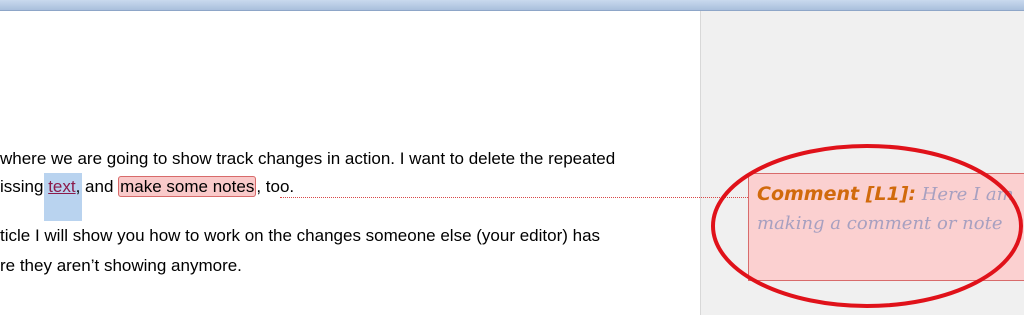 The height and width of the screenshot is (315, 1024). What do you see at coordinates (836, 194) in the screenshot?
I see `comment-author-label: Comment [L1]:` at bounding box center [836, 194].